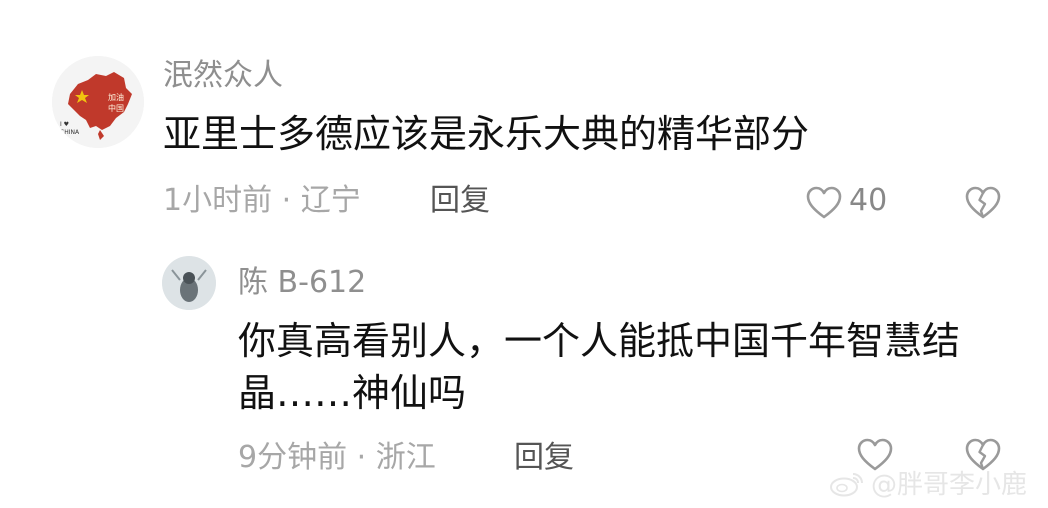 The image size is (1048, 508). Describe the element at coordinates (599, 367) in the screenshot. I see `reply-text: 你真高看别人，一个人能抵中国千年智慧结晶……神仙吗` at that location.